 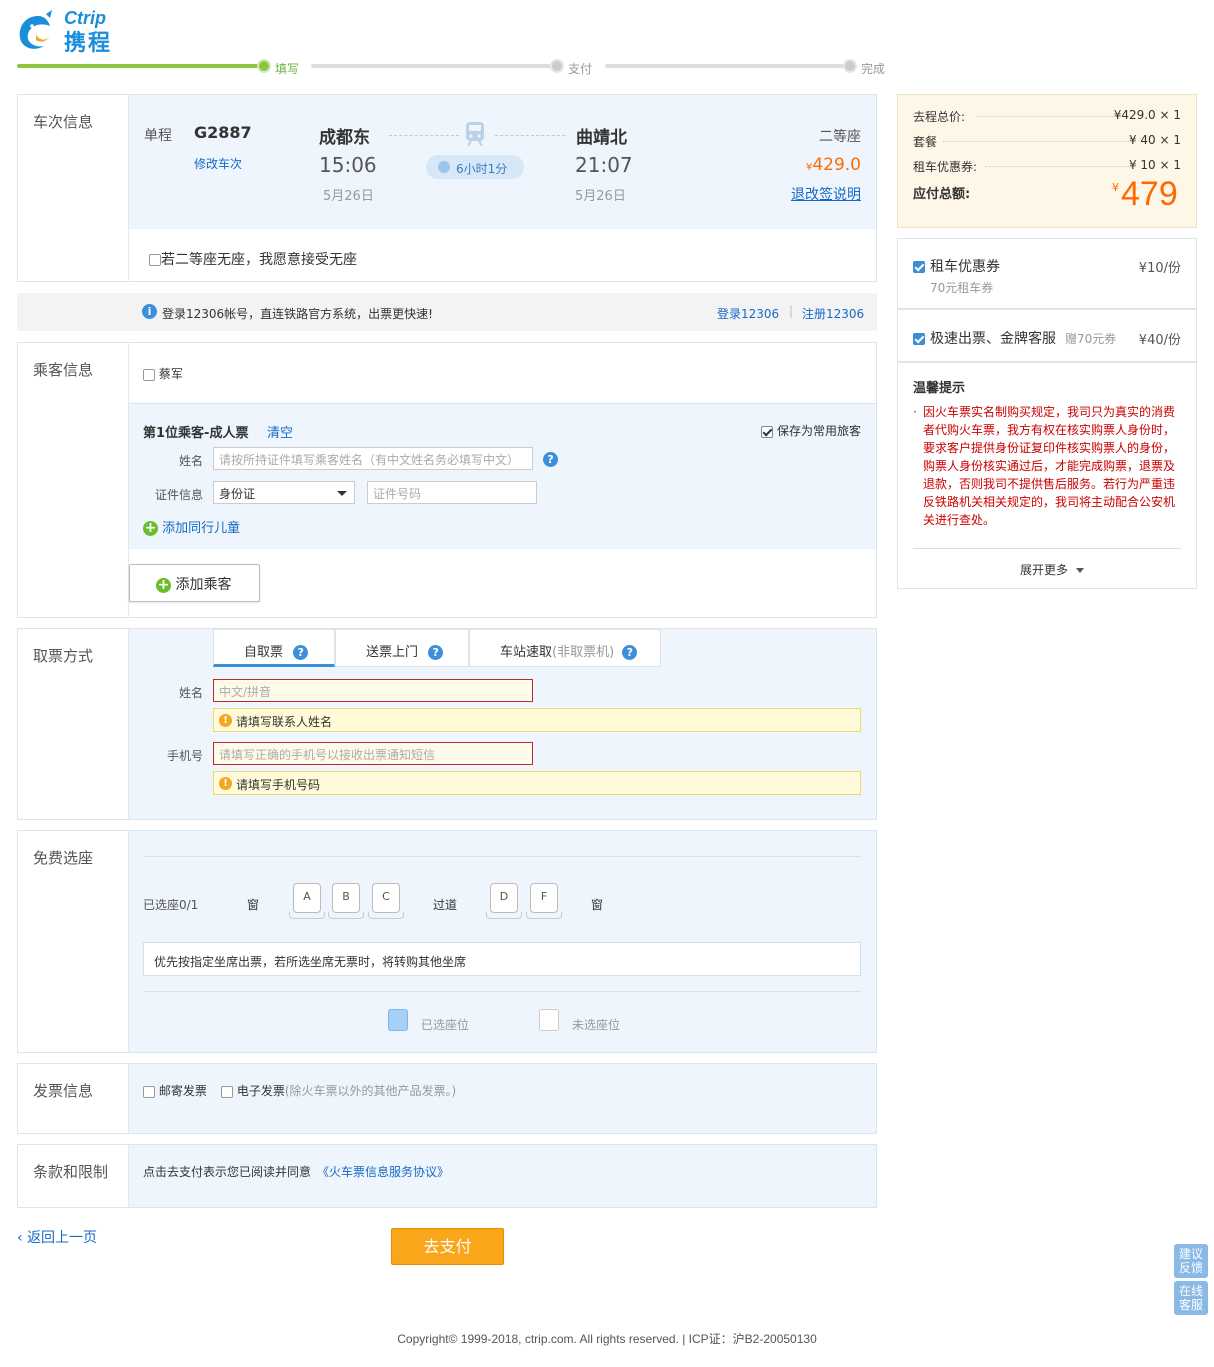 I want to click on mail-invoice-option: 邮寄发票, so click(x=175, y=1090).